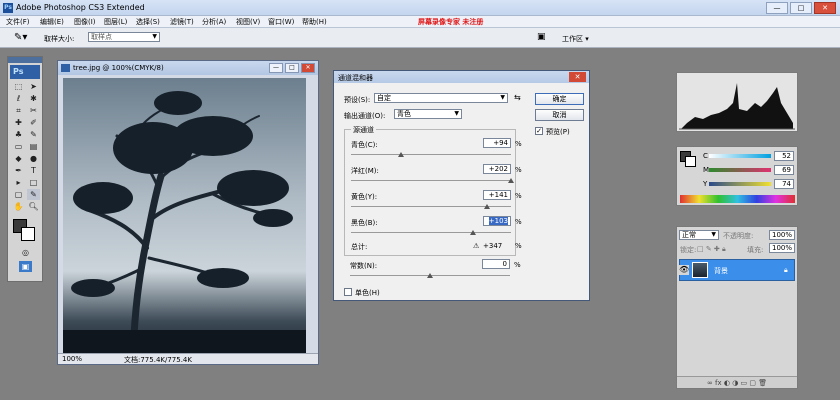 The image size is (840, 400). I want to click on crop-tool-icon: ⌗, so click(18, 110).